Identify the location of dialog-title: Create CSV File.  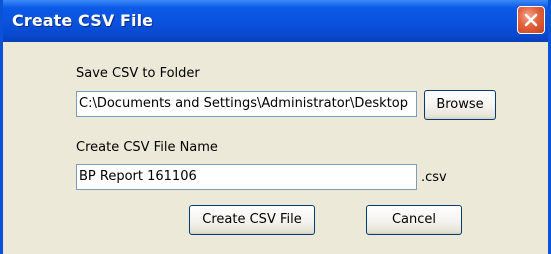
(83, 20).